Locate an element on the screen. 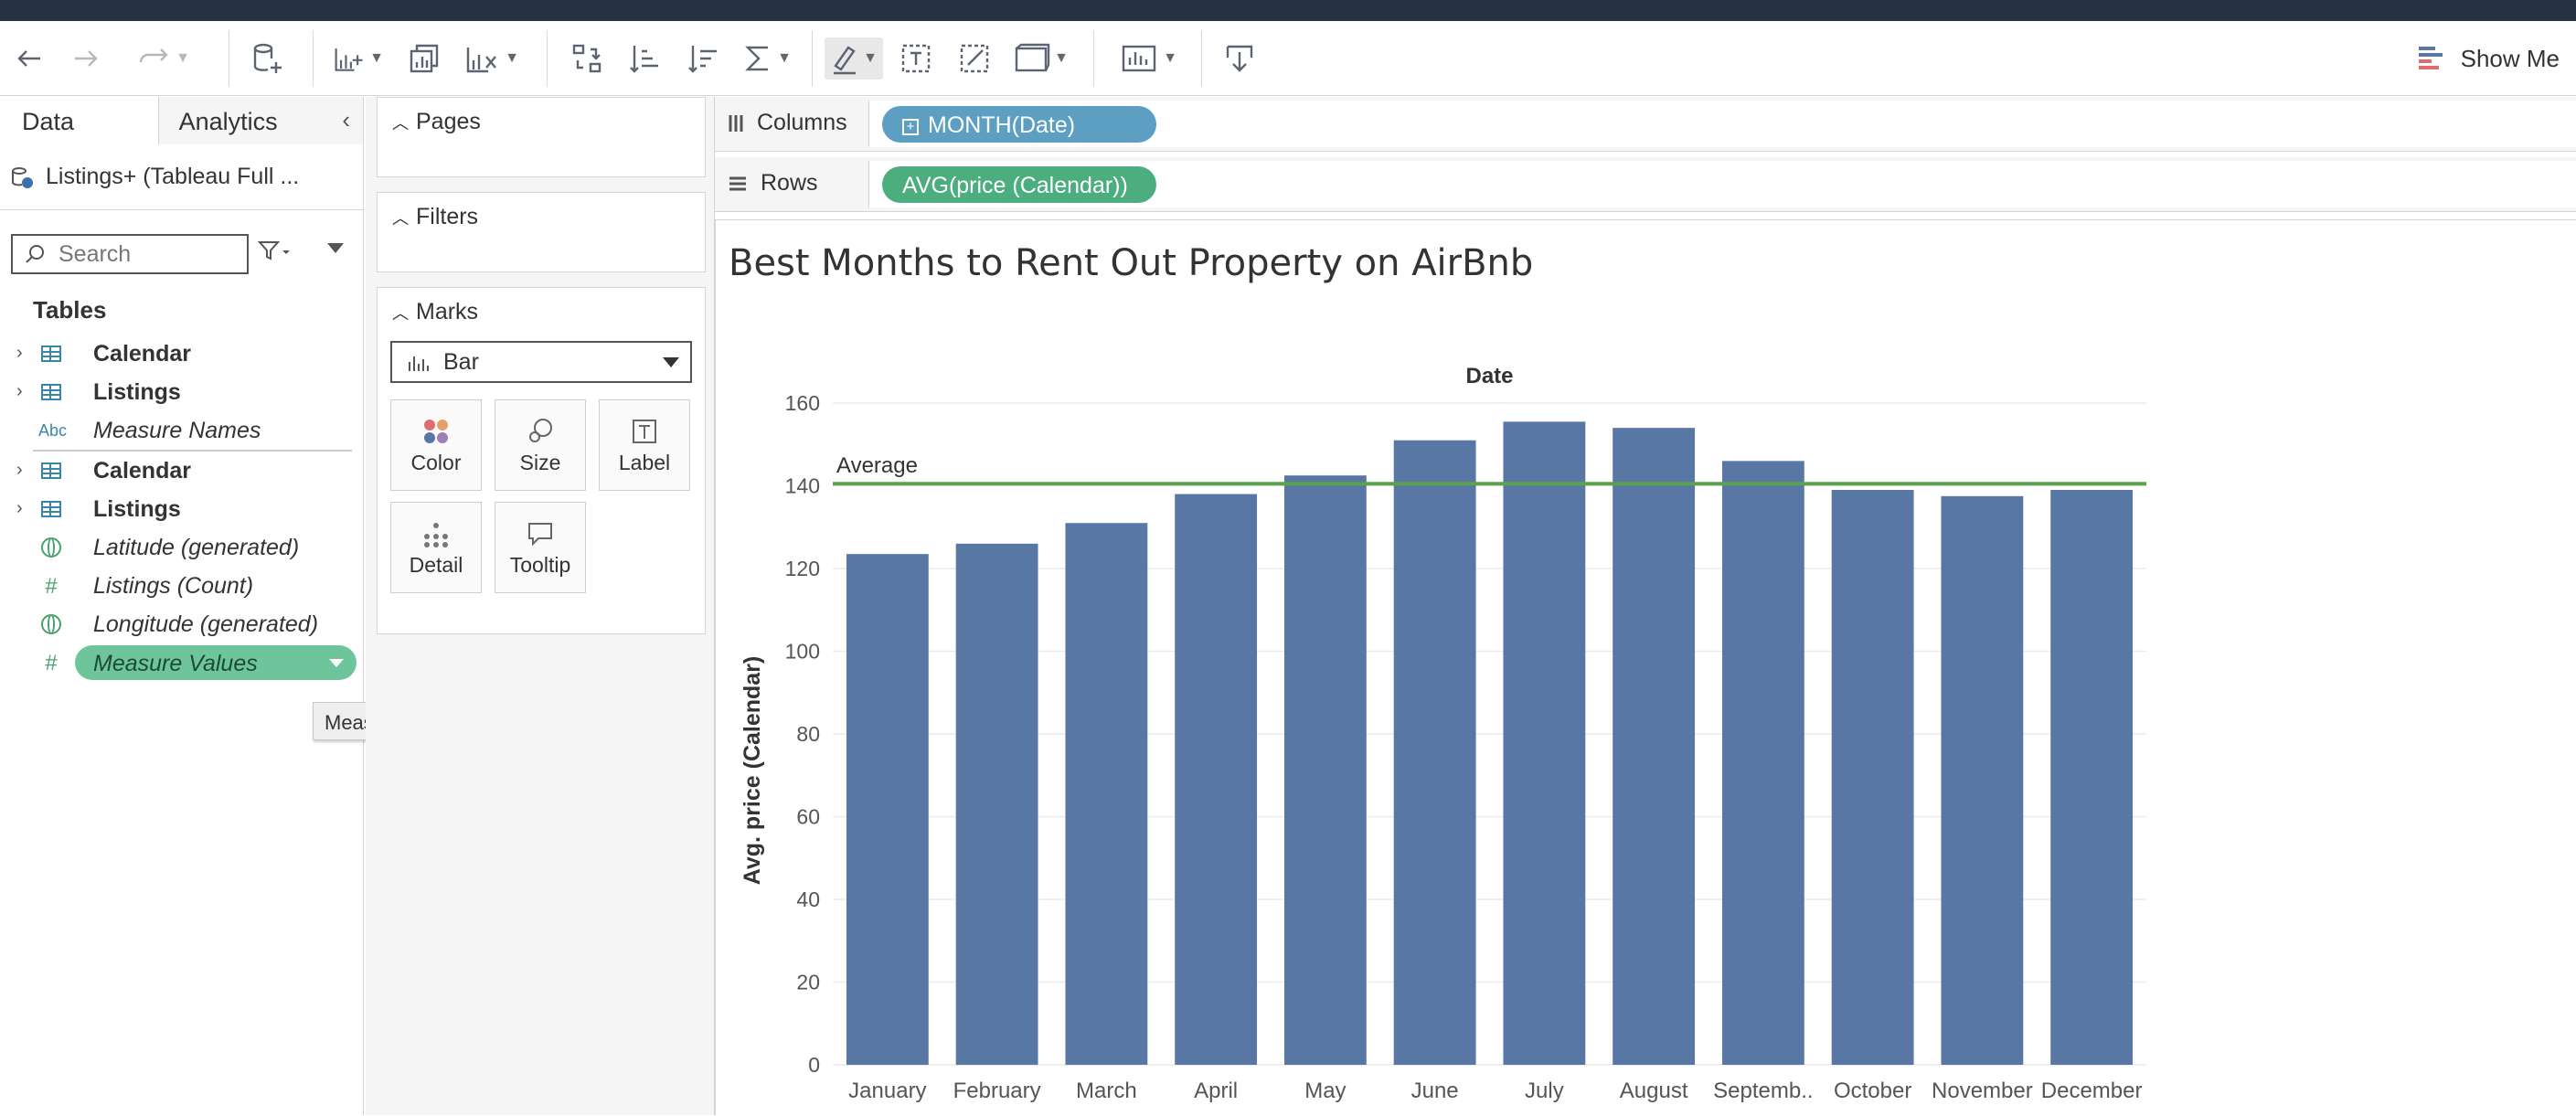 Image resolution: width=2576 pixels, height=1116 pixels. format-workbook-icon is located at coordinates (974, 58).